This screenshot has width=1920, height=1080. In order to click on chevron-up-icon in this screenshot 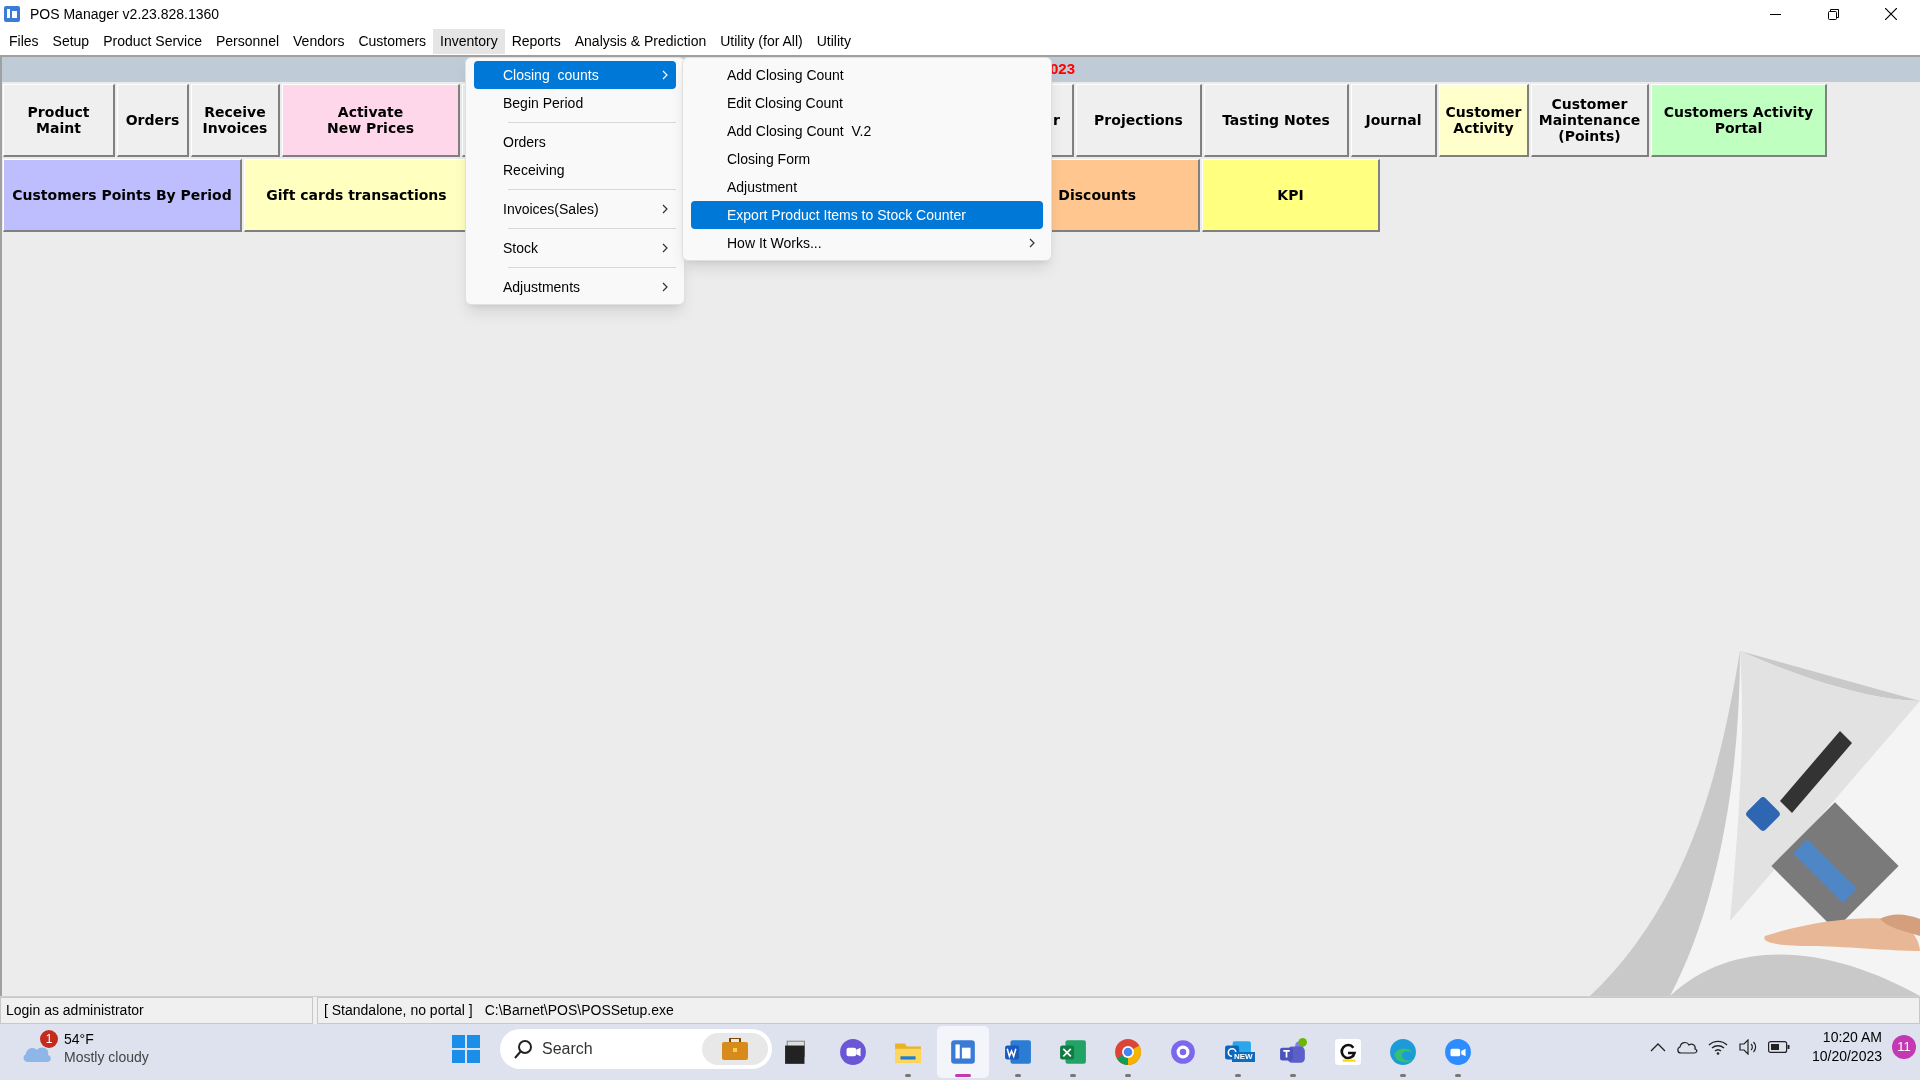, I will do `click(1657, 1047)`.